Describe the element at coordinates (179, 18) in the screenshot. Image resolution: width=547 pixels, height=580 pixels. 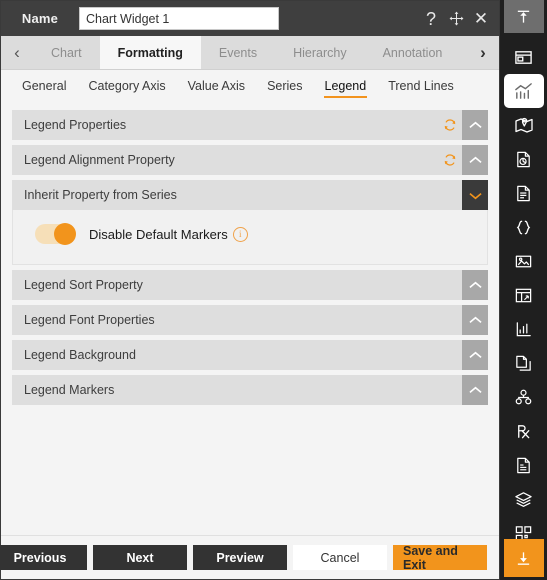
I see `widget-name-input` at that location.